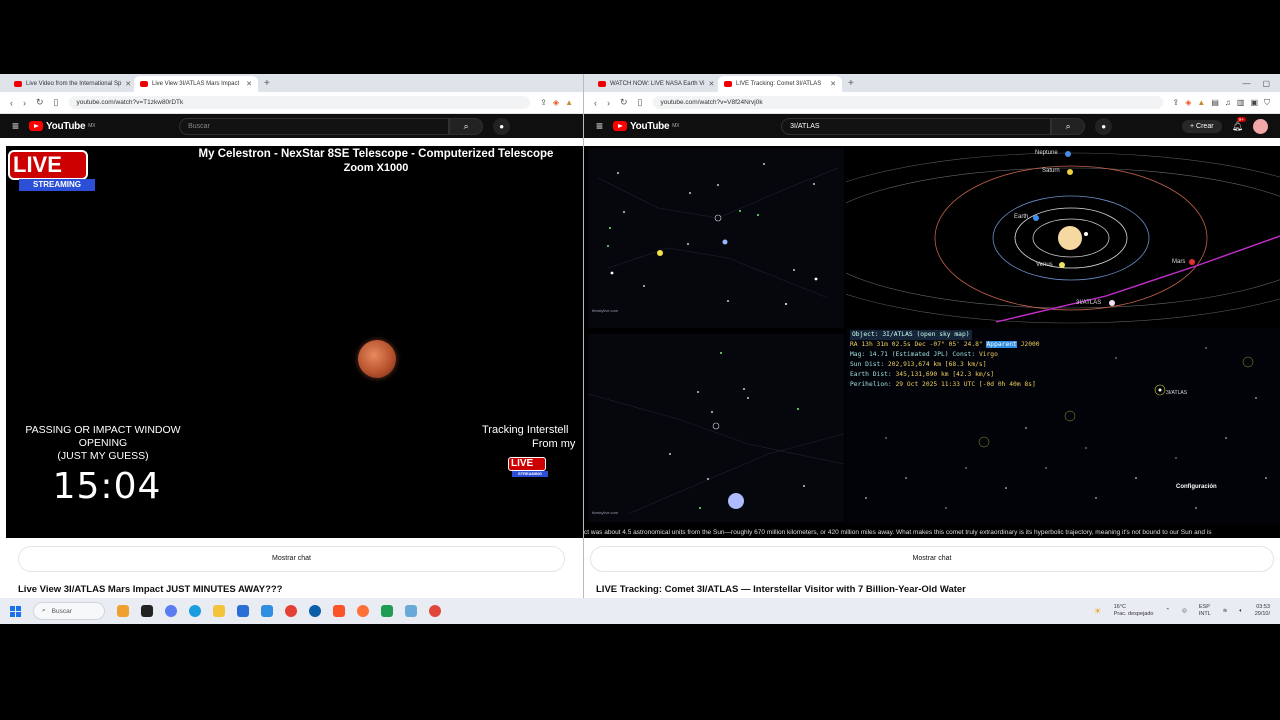  I want to click on window-text-line1: PASSING OR IMPACT WINDOW, so click(103, 430).